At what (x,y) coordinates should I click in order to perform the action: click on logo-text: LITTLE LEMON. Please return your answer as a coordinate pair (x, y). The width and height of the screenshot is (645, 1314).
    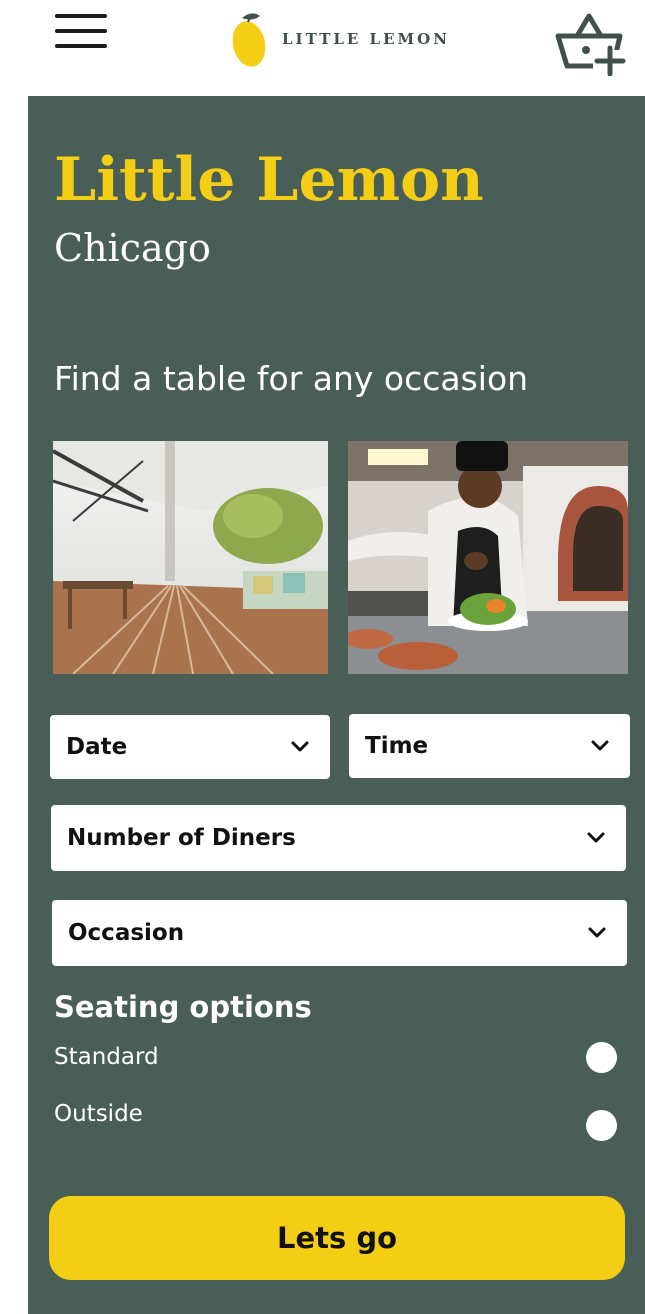
    Looking at the image, I should click on (366, 39).